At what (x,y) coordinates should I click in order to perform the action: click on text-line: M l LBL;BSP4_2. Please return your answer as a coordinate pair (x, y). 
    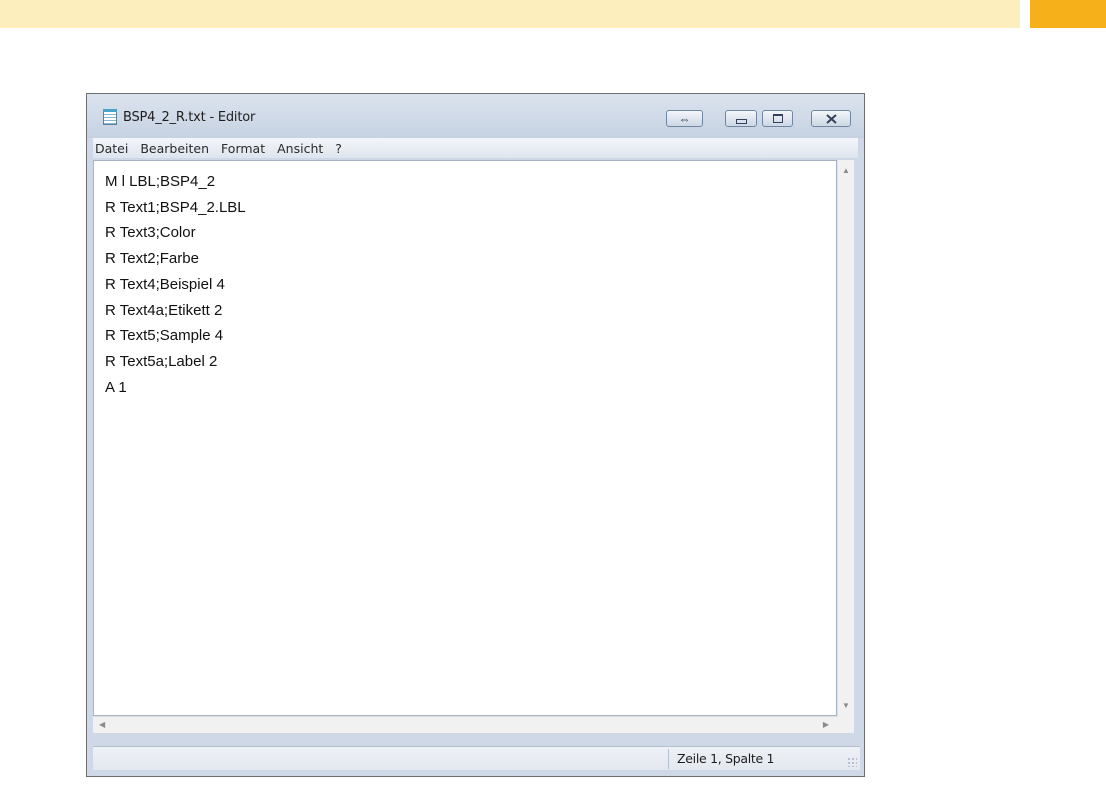
    Looking at the image, I should click on (160, 181).